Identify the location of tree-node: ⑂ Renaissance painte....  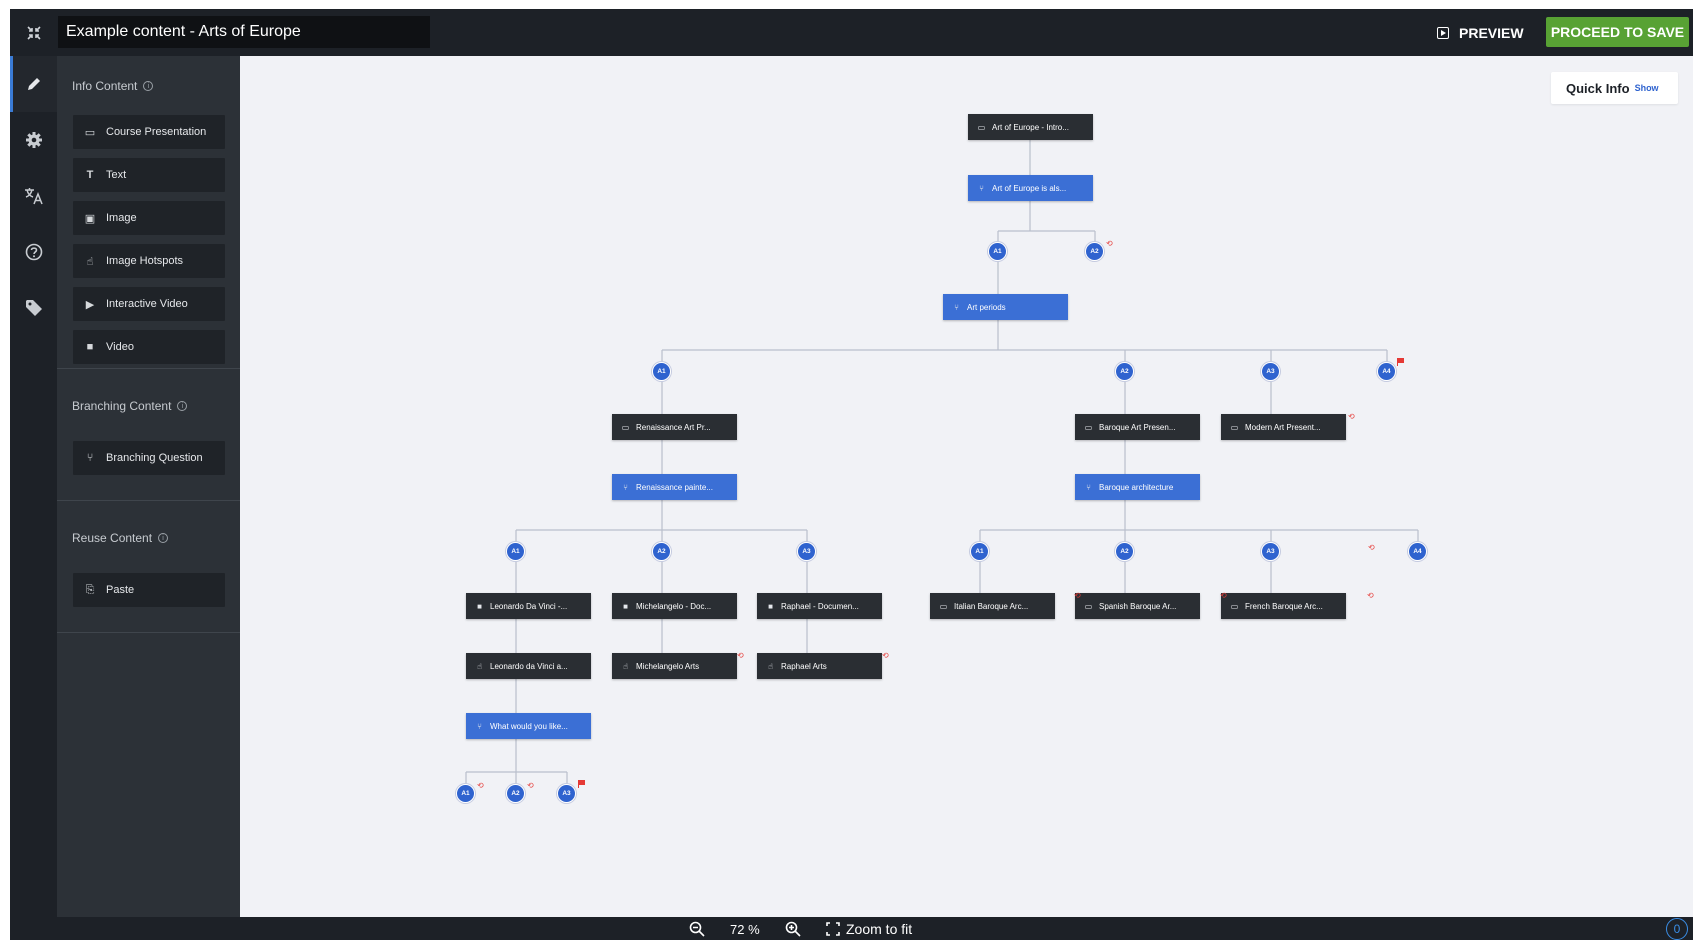
(674, 487).